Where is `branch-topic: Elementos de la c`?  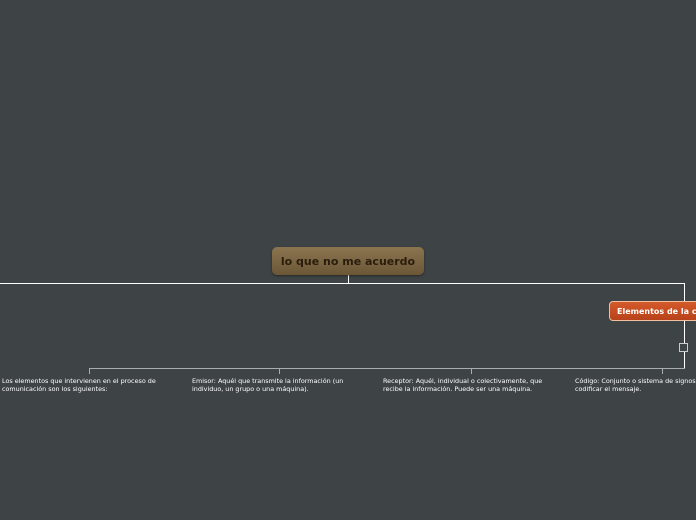 branch-topic: Elementos de la c is located at coordinates (652, 311).